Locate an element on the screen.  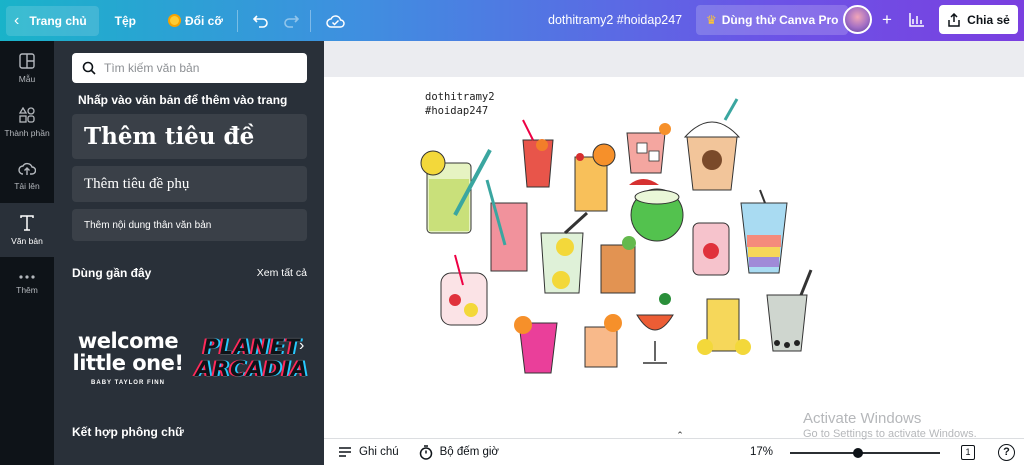
rail-item-templates: Mẫu is located at coordinates (27, 68).